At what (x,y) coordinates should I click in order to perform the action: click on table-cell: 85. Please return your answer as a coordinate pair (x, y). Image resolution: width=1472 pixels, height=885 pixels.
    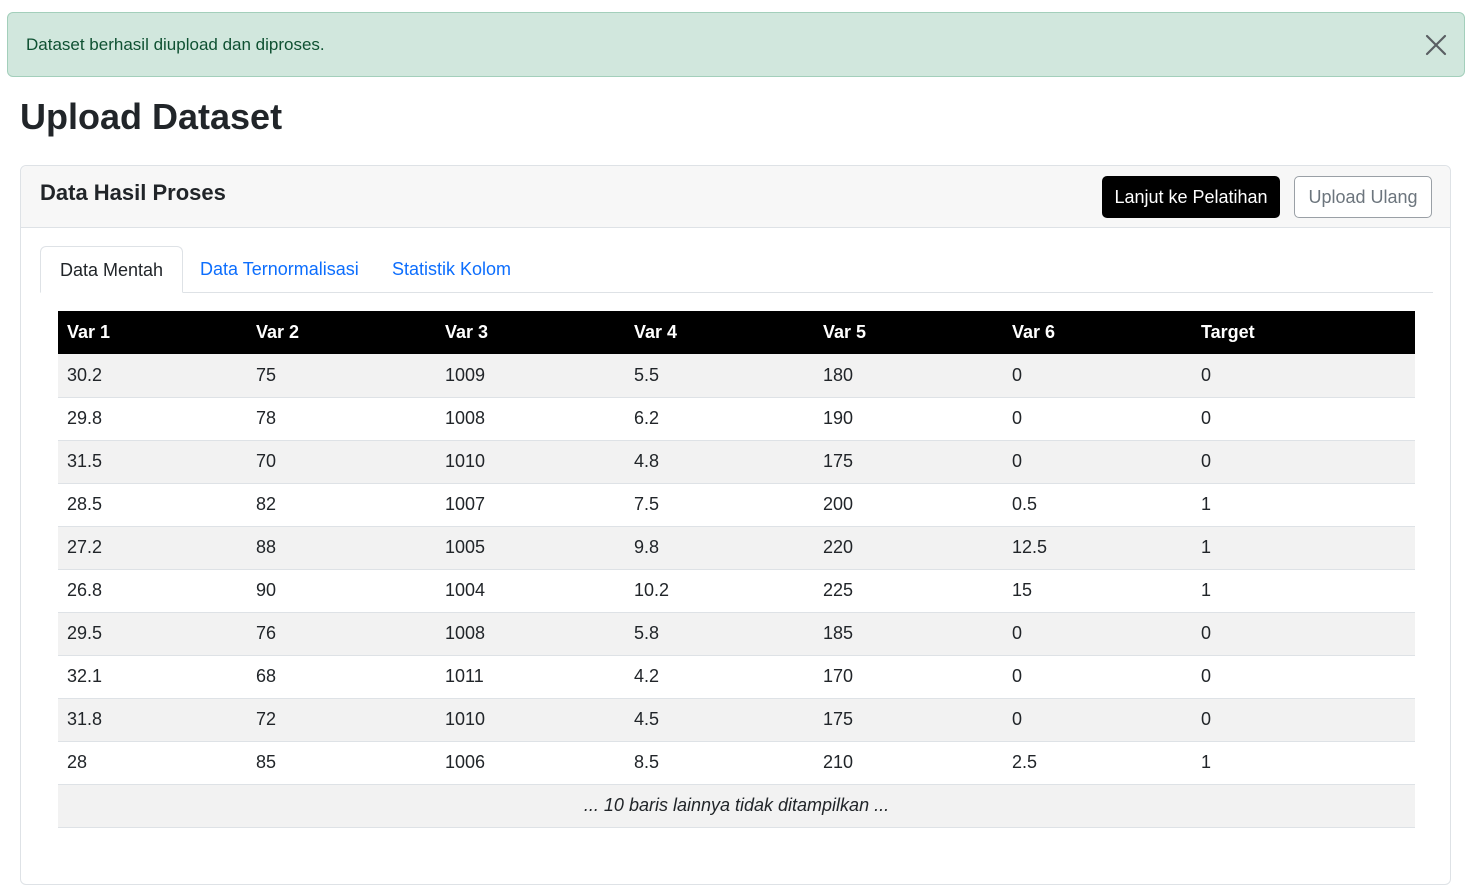
    Looking at the image, I should click on (341, 763).